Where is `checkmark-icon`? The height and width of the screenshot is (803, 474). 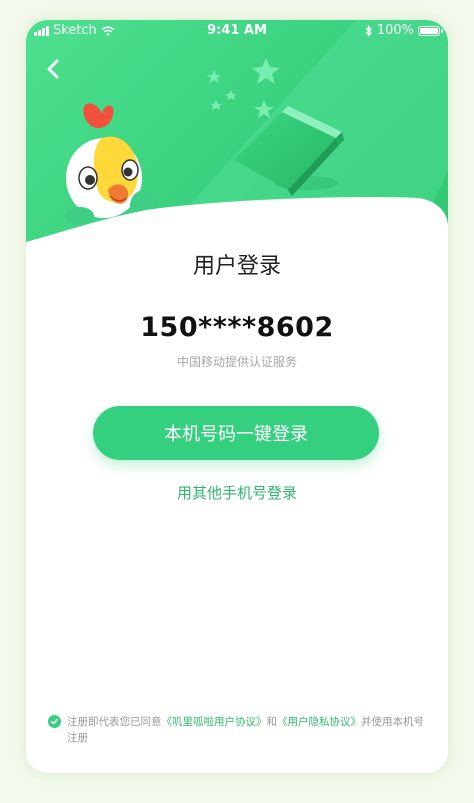
checkmark-icon is located at coordinates (54, 721).